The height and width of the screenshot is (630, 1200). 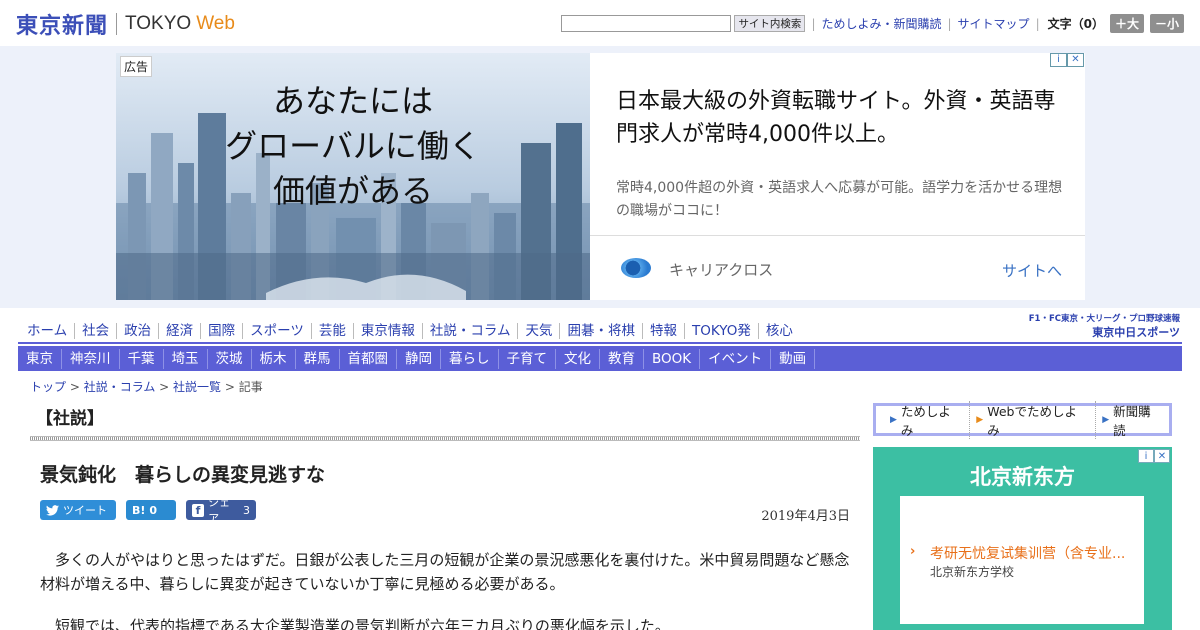 What do you see at coordinates (198, 510) in the screenshot?
I see `facebook-icon: f` at bounding box center [198, 510].